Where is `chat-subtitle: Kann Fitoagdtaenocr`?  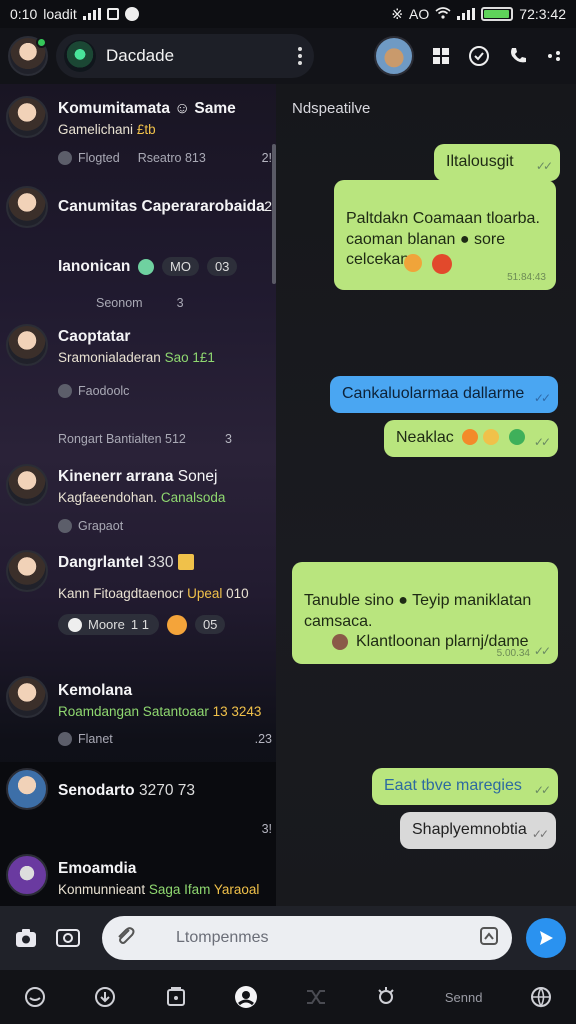
chat-subtitle: Kann Fitoagdtaenocr is located at coordinates (121, 593).